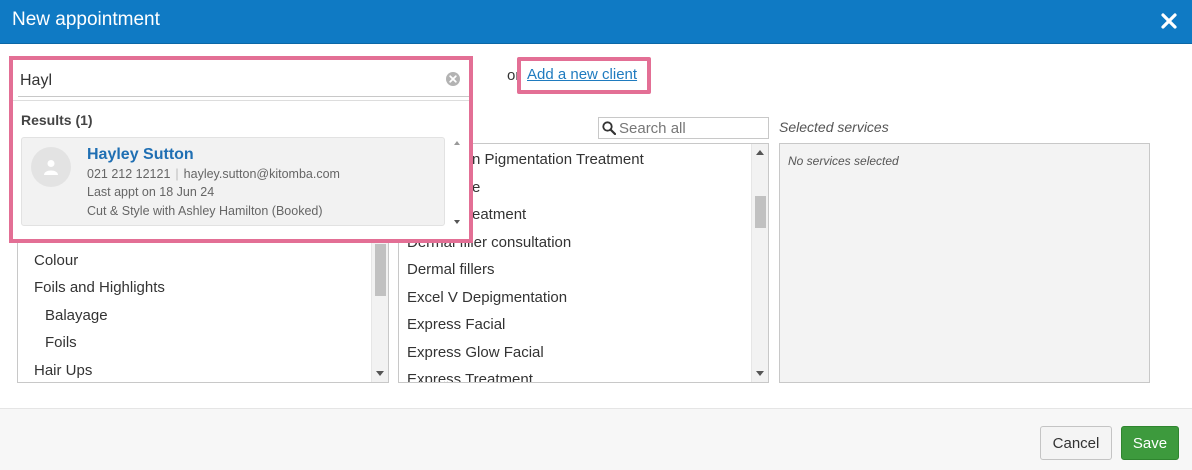 Image resolution: width=1192 pixels, height=470 pixels. What do you see at coordinates (470, 376) in the screenshot?
I see `service-item: Express Treatment` at bounding box center [470, 376].